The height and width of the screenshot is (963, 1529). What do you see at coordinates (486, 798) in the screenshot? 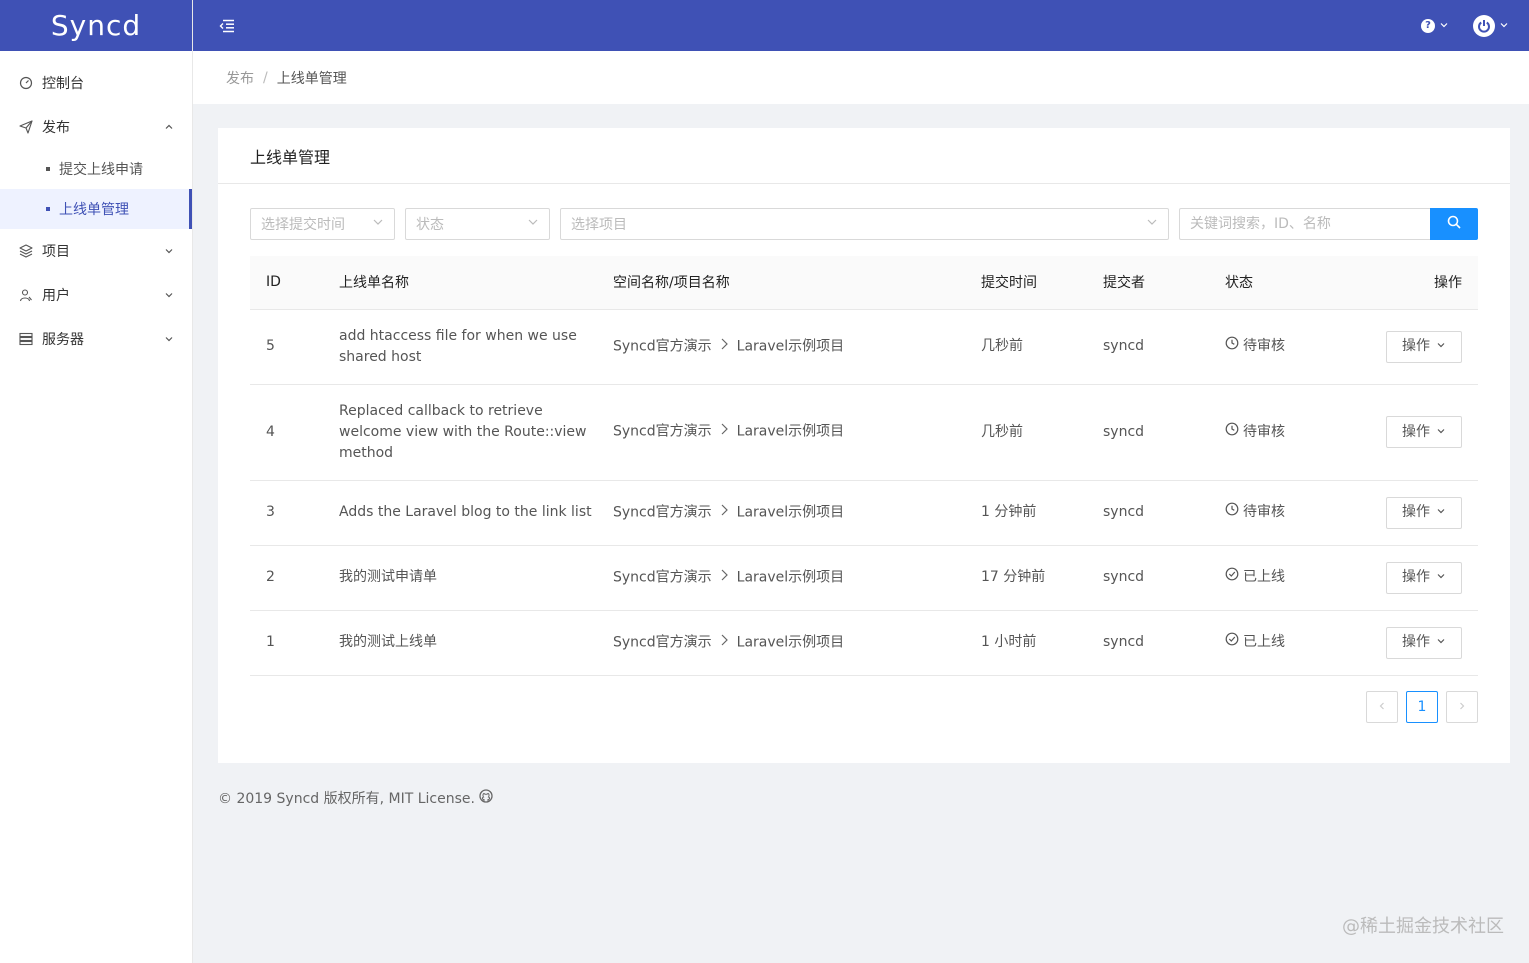
I see `github-icon` at bounding box center [486, 798].